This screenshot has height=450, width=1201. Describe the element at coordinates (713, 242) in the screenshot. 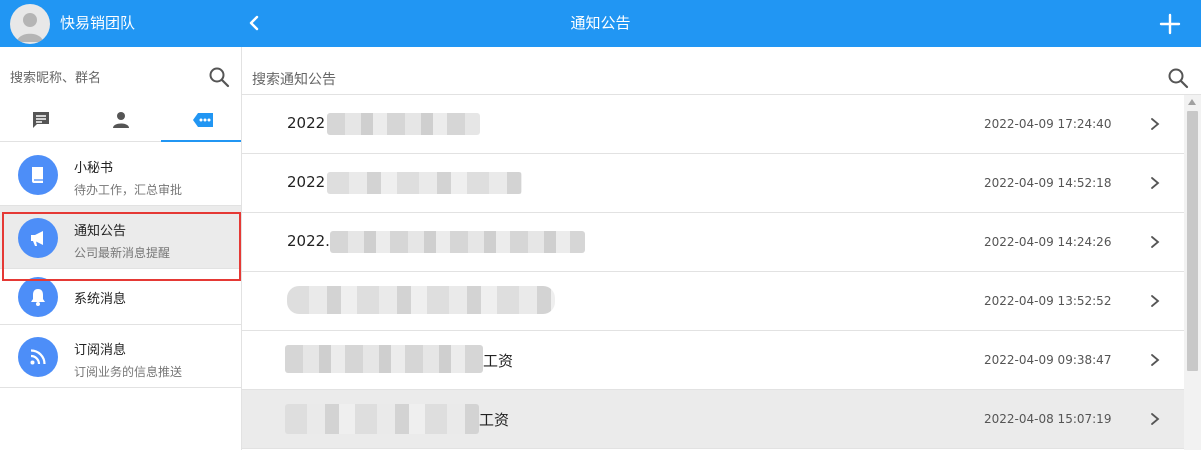

I see `table-row: 2022. 2022-04-09 14:24:26` at that location.